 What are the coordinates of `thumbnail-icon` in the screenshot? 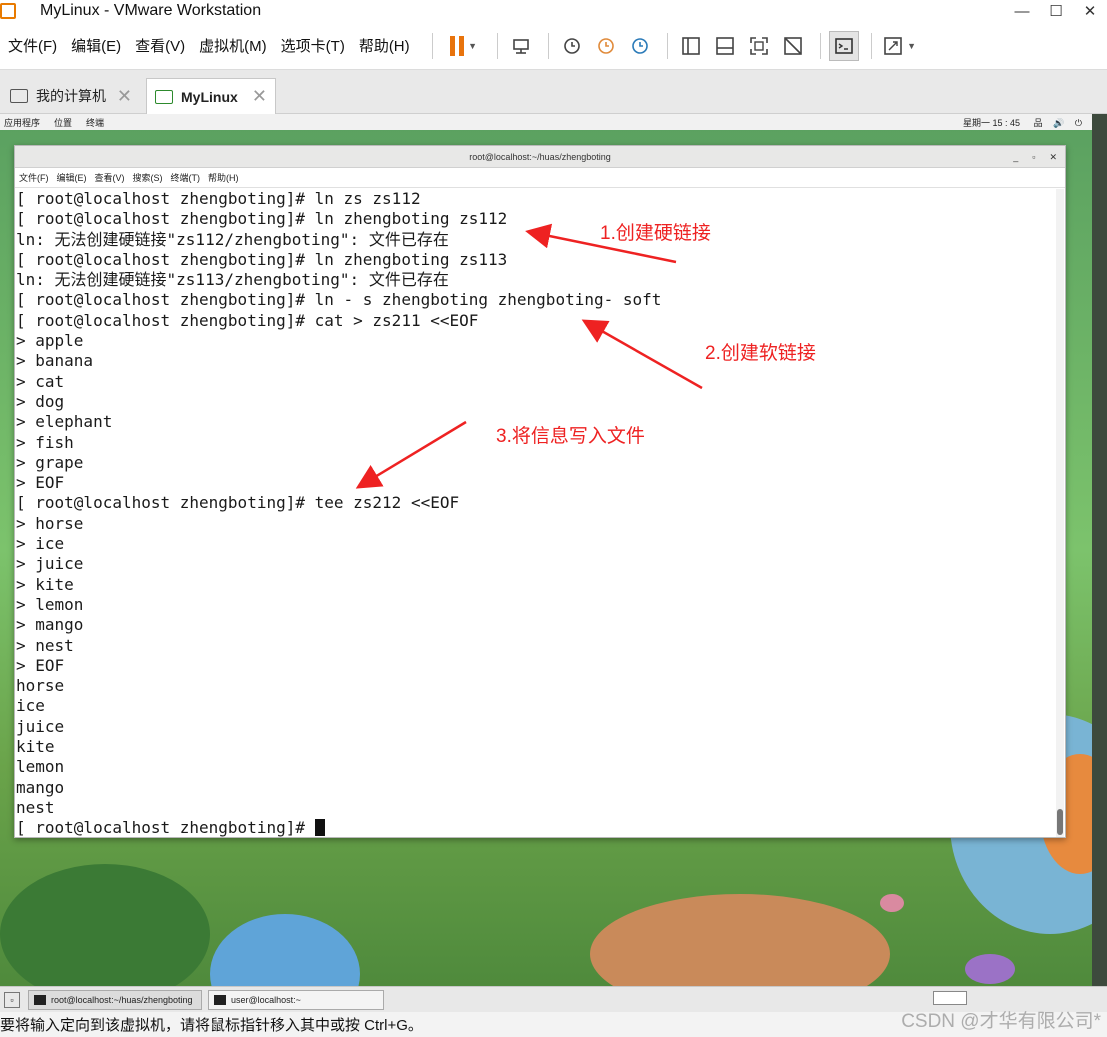 It's located at (724, 45).